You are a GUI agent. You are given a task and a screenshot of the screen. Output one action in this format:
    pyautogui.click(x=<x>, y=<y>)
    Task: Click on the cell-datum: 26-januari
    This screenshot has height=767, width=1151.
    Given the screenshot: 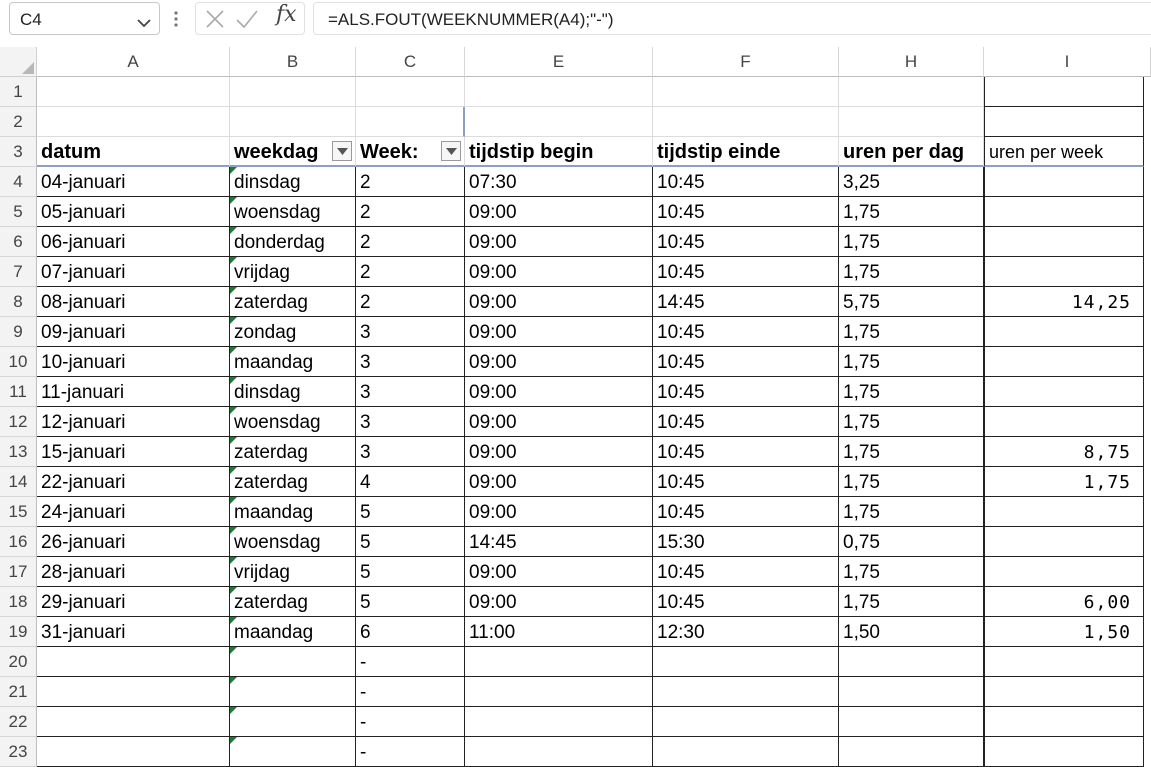 What is the action you would take?
    pyautogui.click(x=133, y=542)
    